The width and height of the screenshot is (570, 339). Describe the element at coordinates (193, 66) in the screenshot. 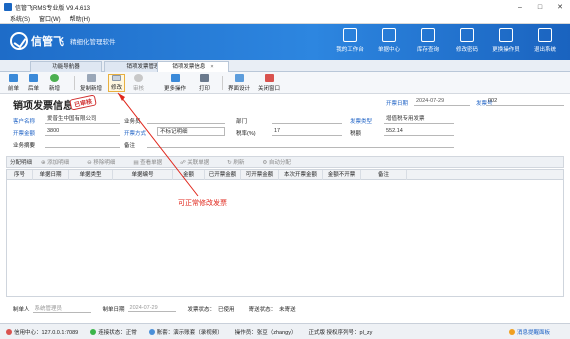

I see `tab-sales-invoice-info: 销项发票信息 ×` at that location.